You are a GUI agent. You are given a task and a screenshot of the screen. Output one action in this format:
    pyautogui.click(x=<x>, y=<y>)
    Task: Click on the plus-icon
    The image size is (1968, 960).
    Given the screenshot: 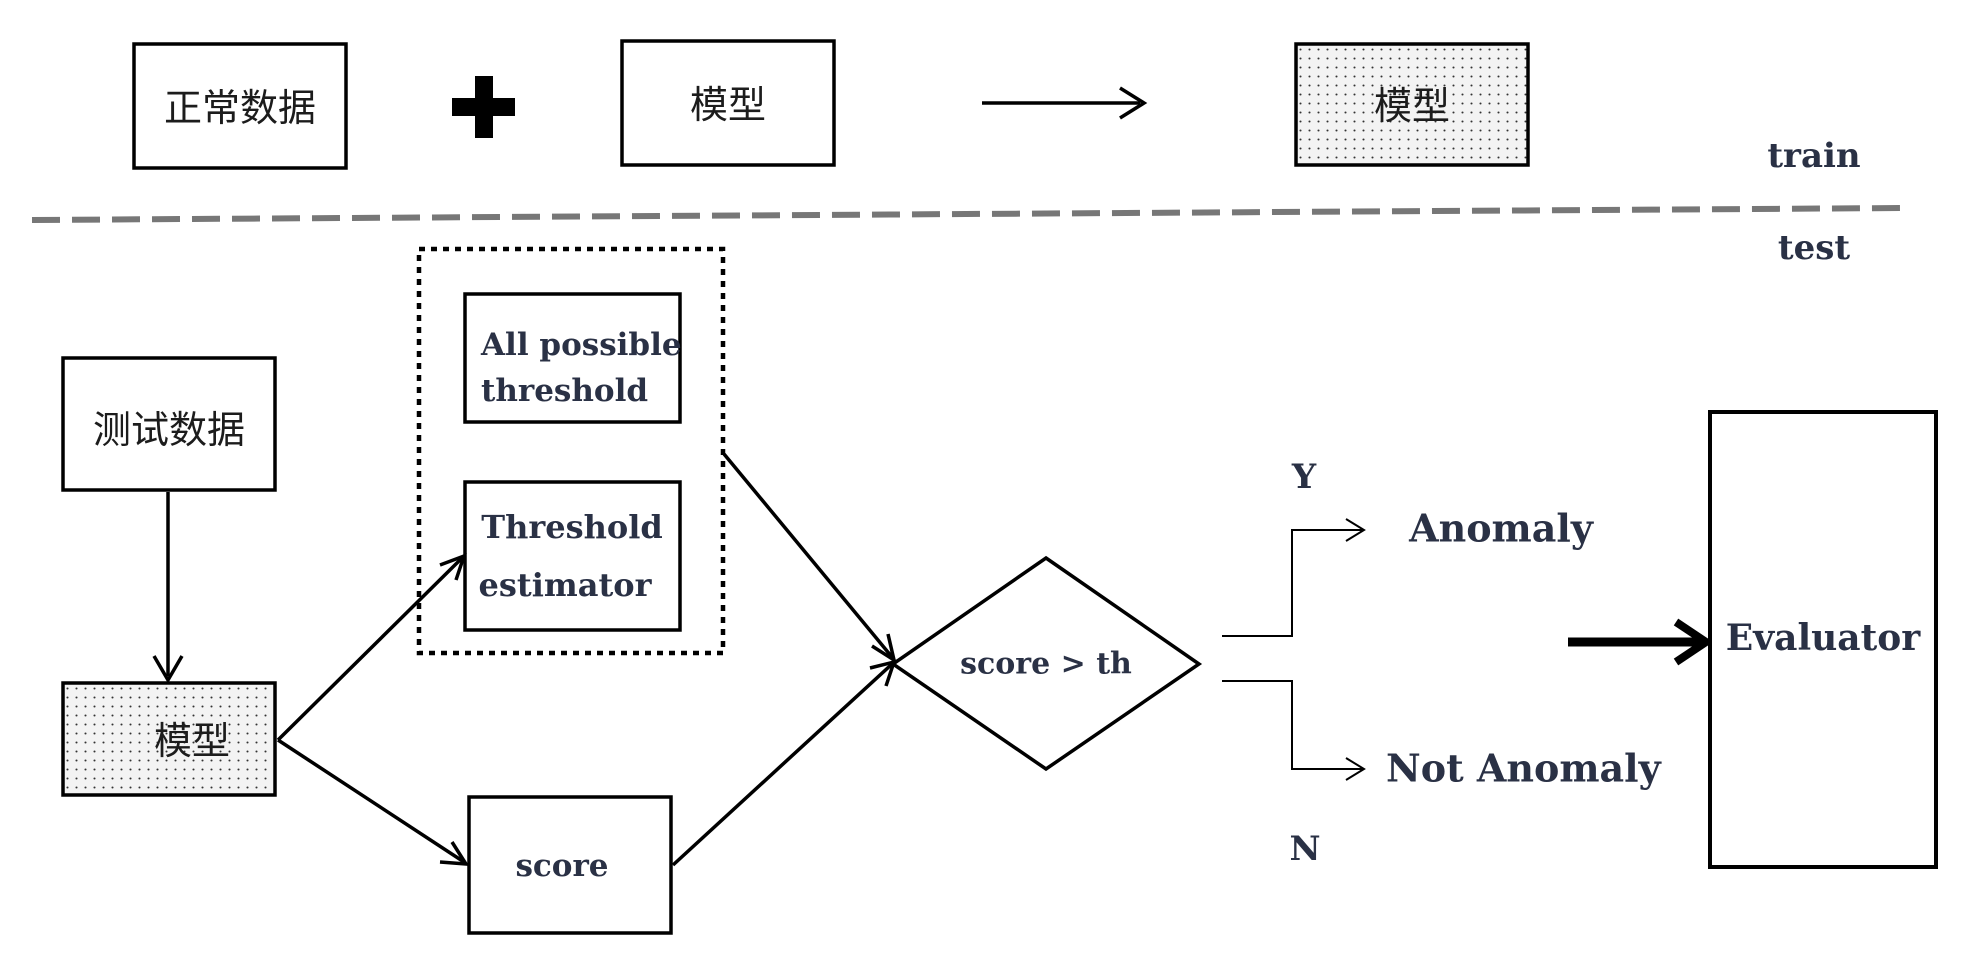 What is the action you would take?
    pyautogui.click(x=483, y=107)
    